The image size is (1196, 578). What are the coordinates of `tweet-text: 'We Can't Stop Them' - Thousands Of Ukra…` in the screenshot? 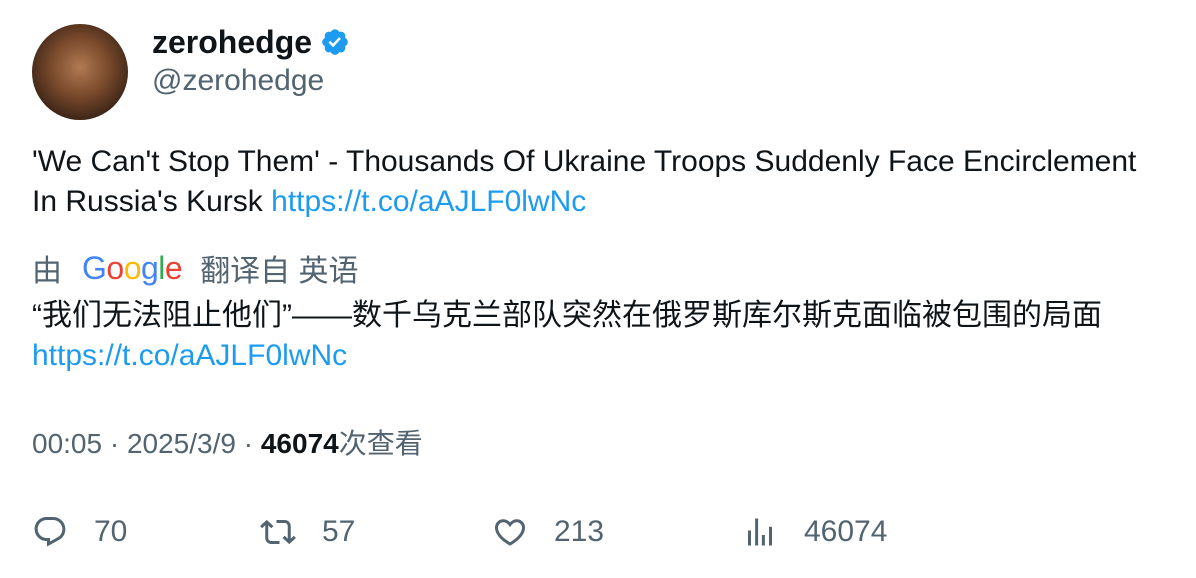 It's located at (597, 182).